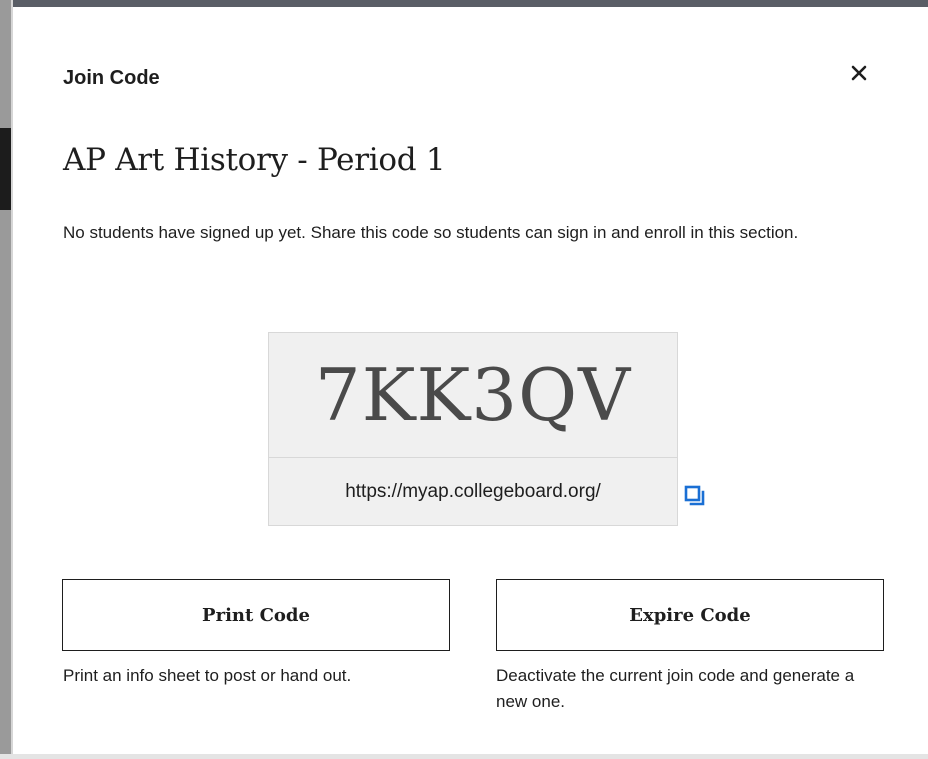 The image size is (928, 759). I want to click on print-code-button: Print Code, so click(256, 615).